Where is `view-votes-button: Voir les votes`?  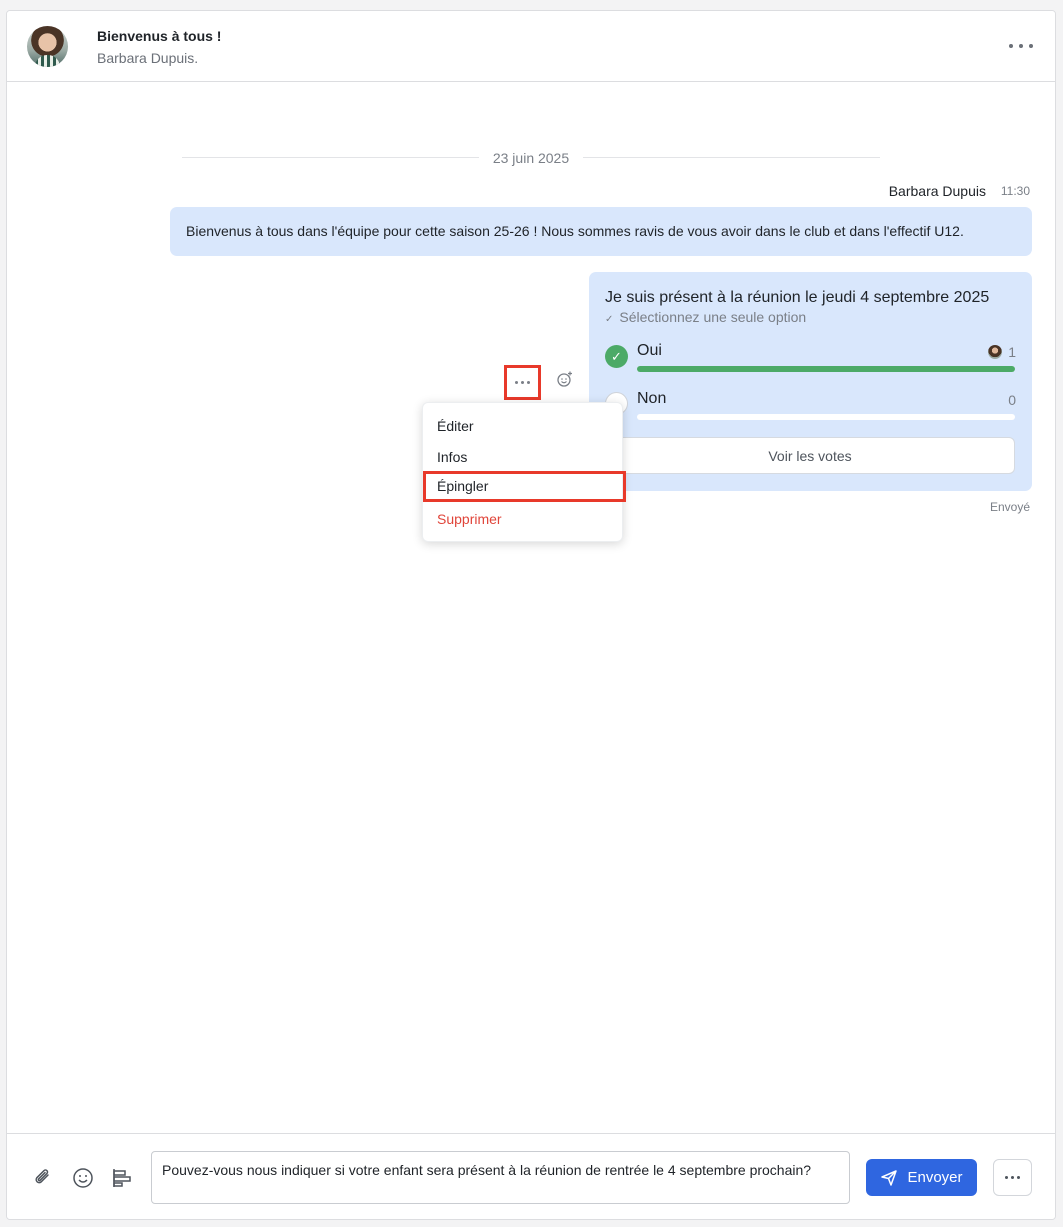
view-votes-button: Voir les votes is located at coordinates (810, 455).